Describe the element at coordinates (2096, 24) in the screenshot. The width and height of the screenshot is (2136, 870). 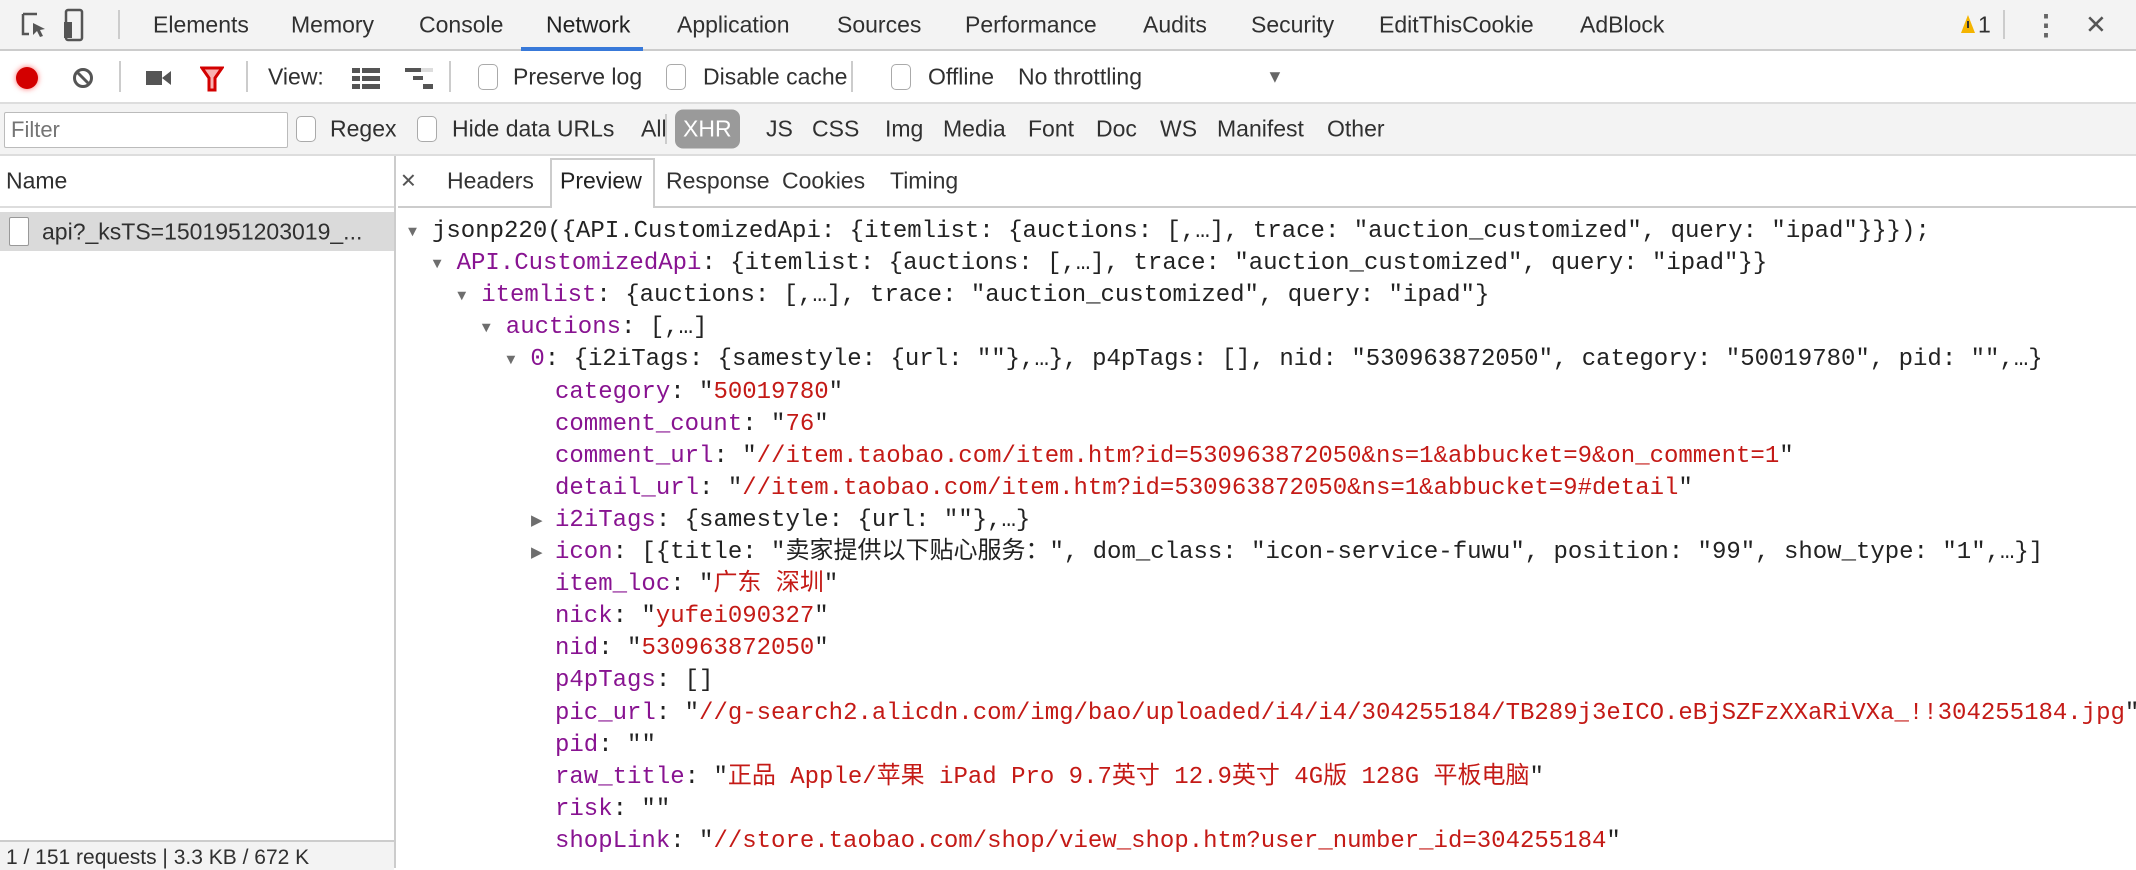
I see `close-devtools-icon: ✕` at that location.